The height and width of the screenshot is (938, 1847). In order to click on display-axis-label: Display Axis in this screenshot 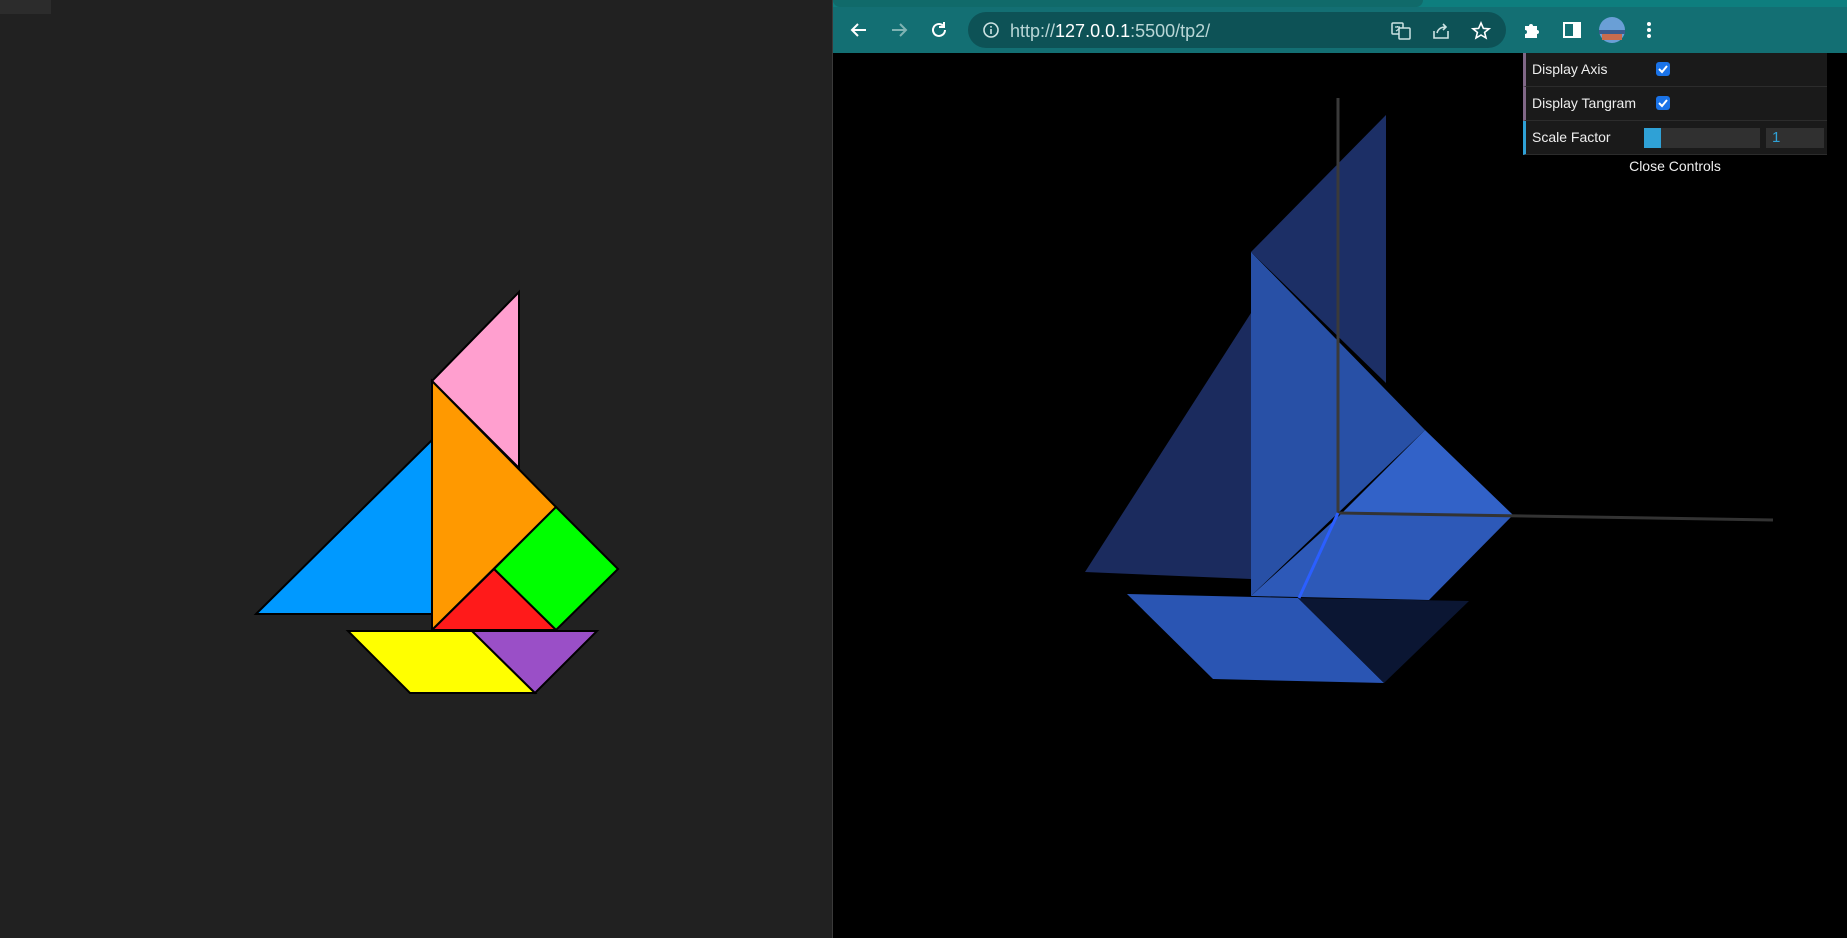, I will do `click(1570, 69)`.